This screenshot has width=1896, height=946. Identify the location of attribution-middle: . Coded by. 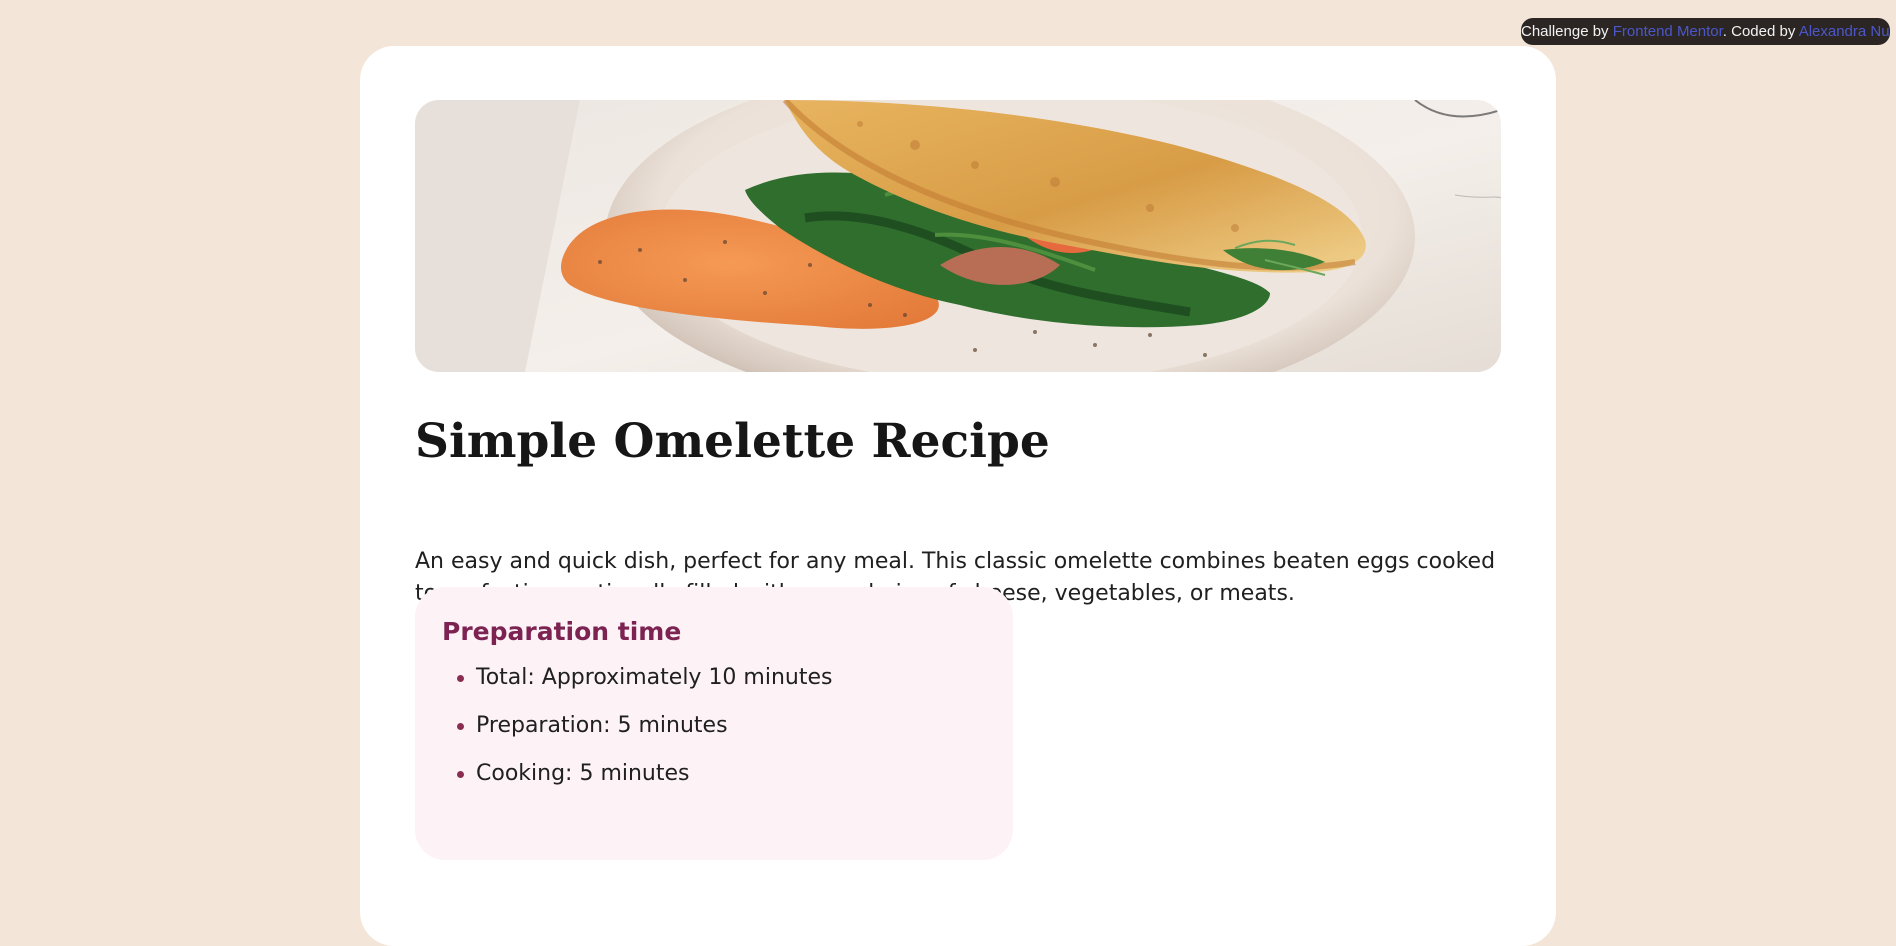
(1760, 31).